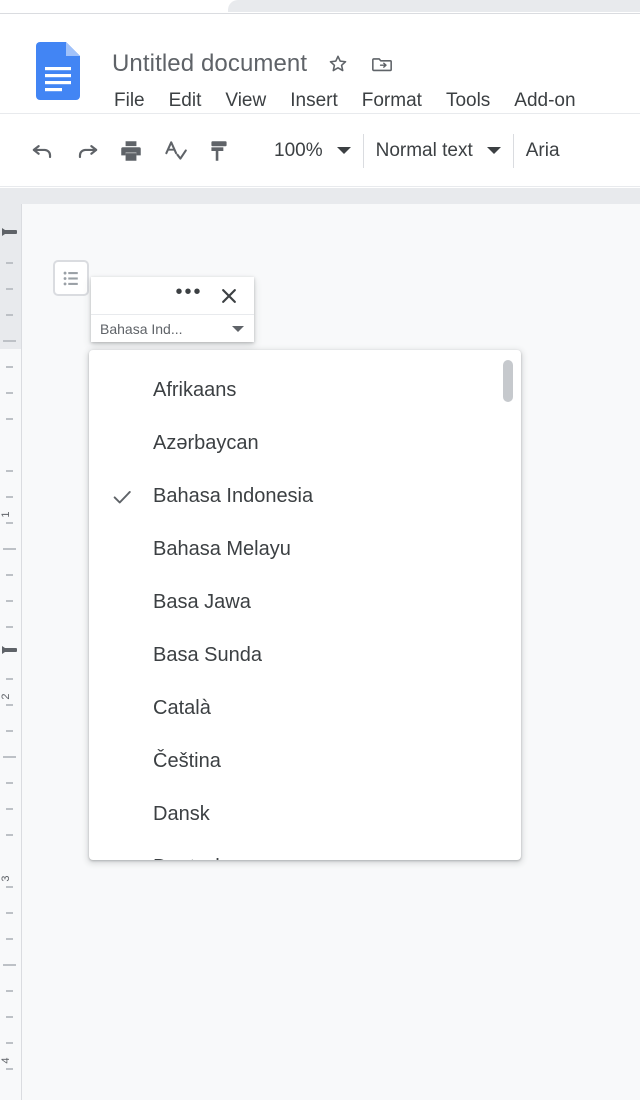 The width and height of the screenshot is (640, 1100). I want to click on star-icon, so click(338, 64).